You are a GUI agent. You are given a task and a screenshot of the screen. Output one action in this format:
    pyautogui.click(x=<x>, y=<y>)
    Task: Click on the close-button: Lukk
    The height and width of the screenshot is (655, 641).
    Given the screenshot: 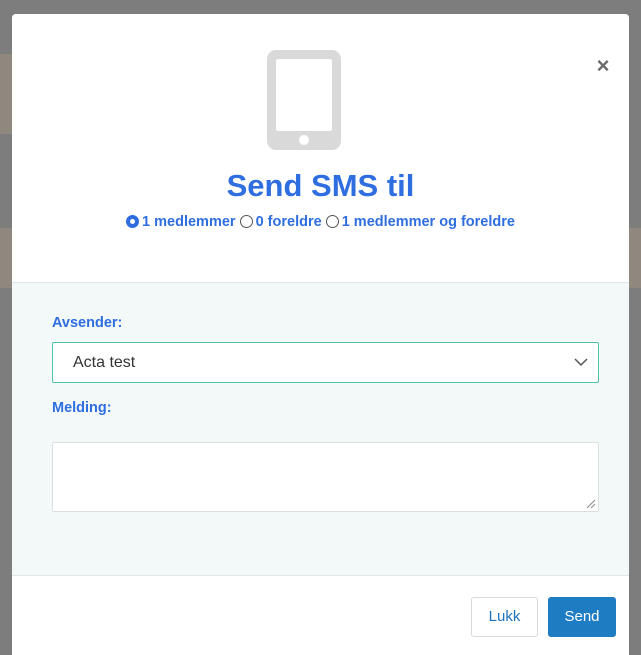 What is the action you would take?
    pyautogui.click(x=504, y=617)
    